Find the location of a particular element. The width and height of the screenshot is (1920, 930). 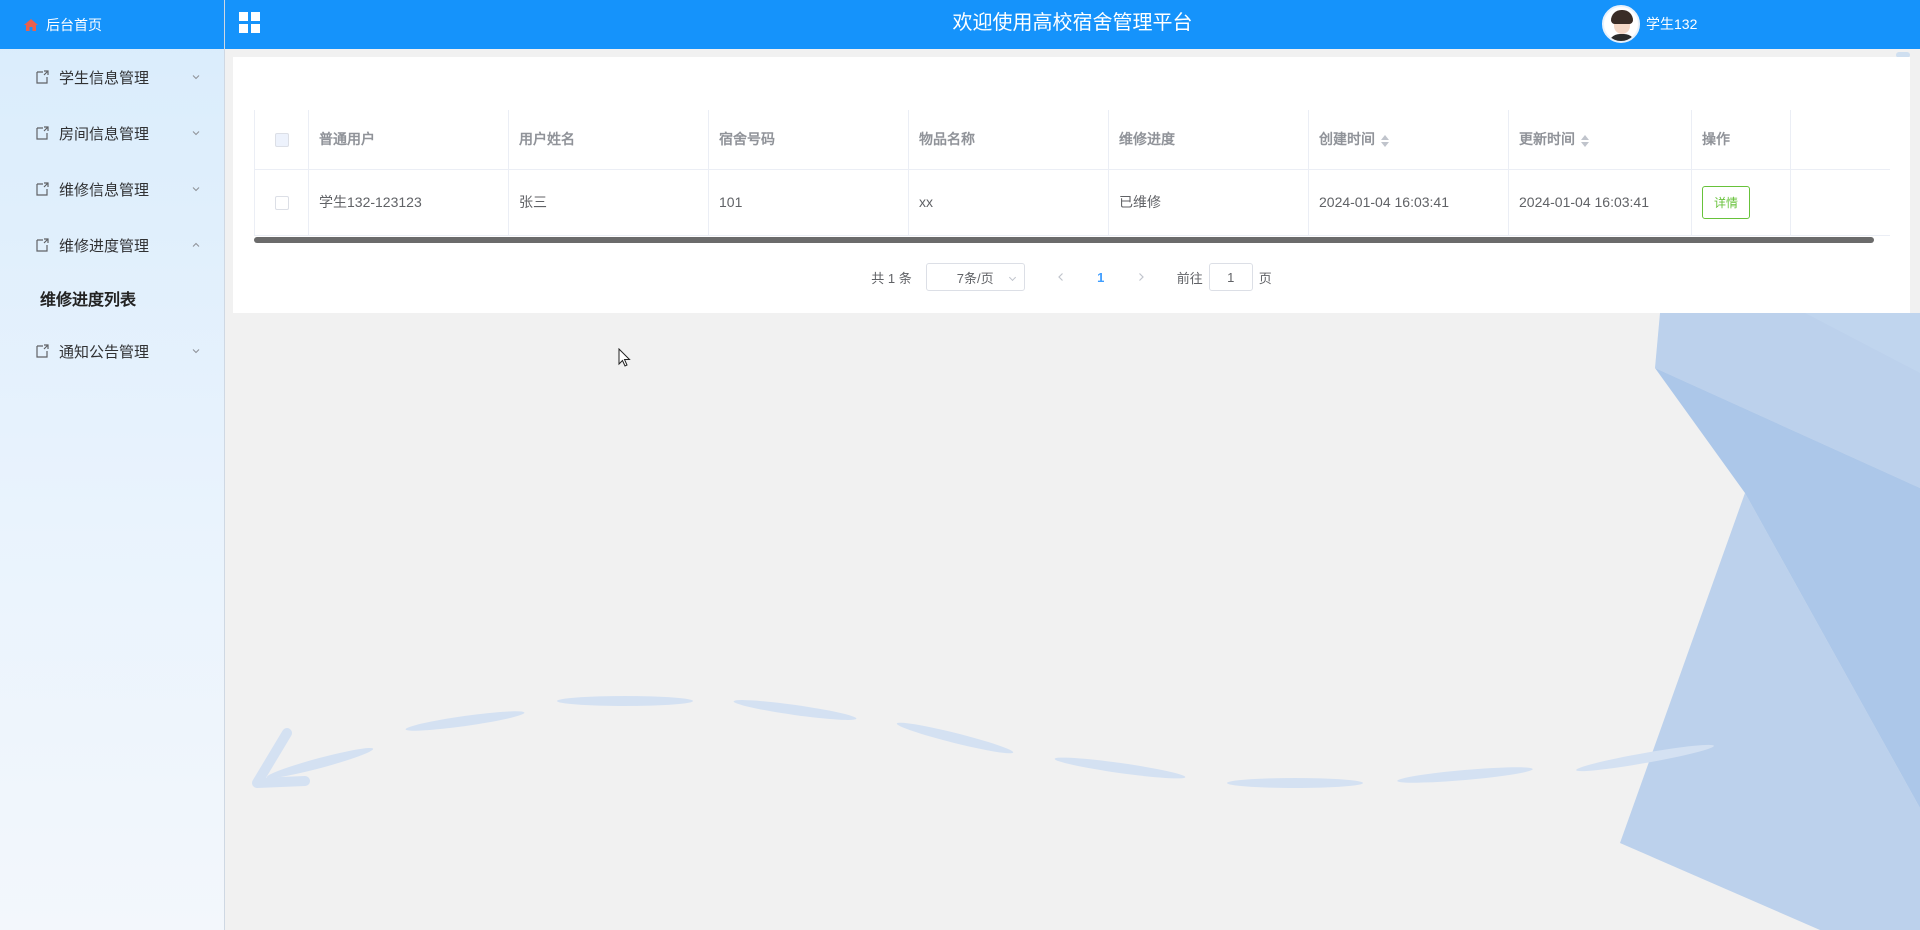

sidebar-item-repair-info: 维修信息管理 is located at coordinates (112, 189).